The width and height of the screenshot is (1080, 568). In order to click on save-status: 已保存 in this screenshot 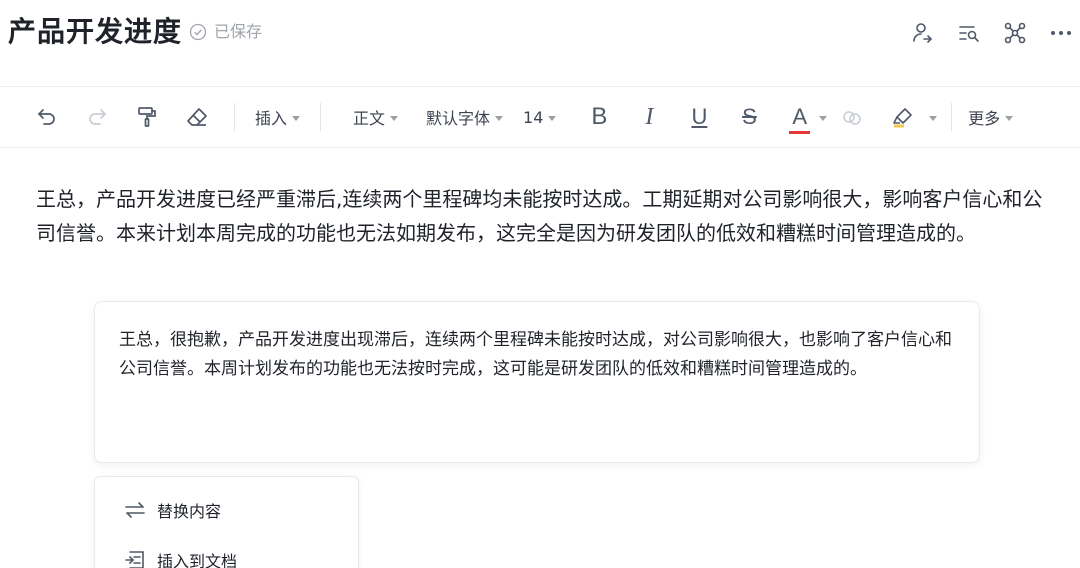, I will do `click(225, 32)`.